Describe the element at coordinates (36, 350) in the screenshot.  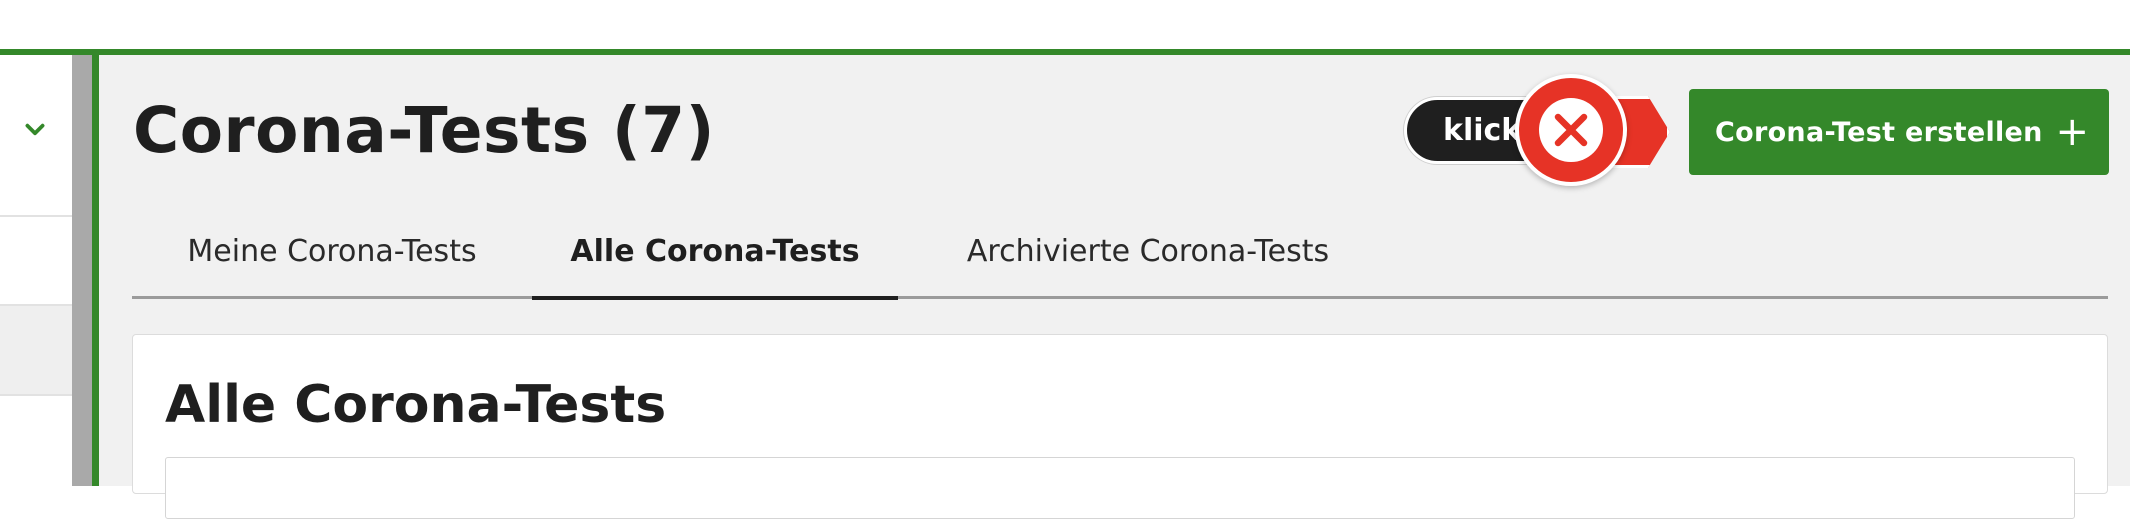
I see `sidebar-item` at that location.